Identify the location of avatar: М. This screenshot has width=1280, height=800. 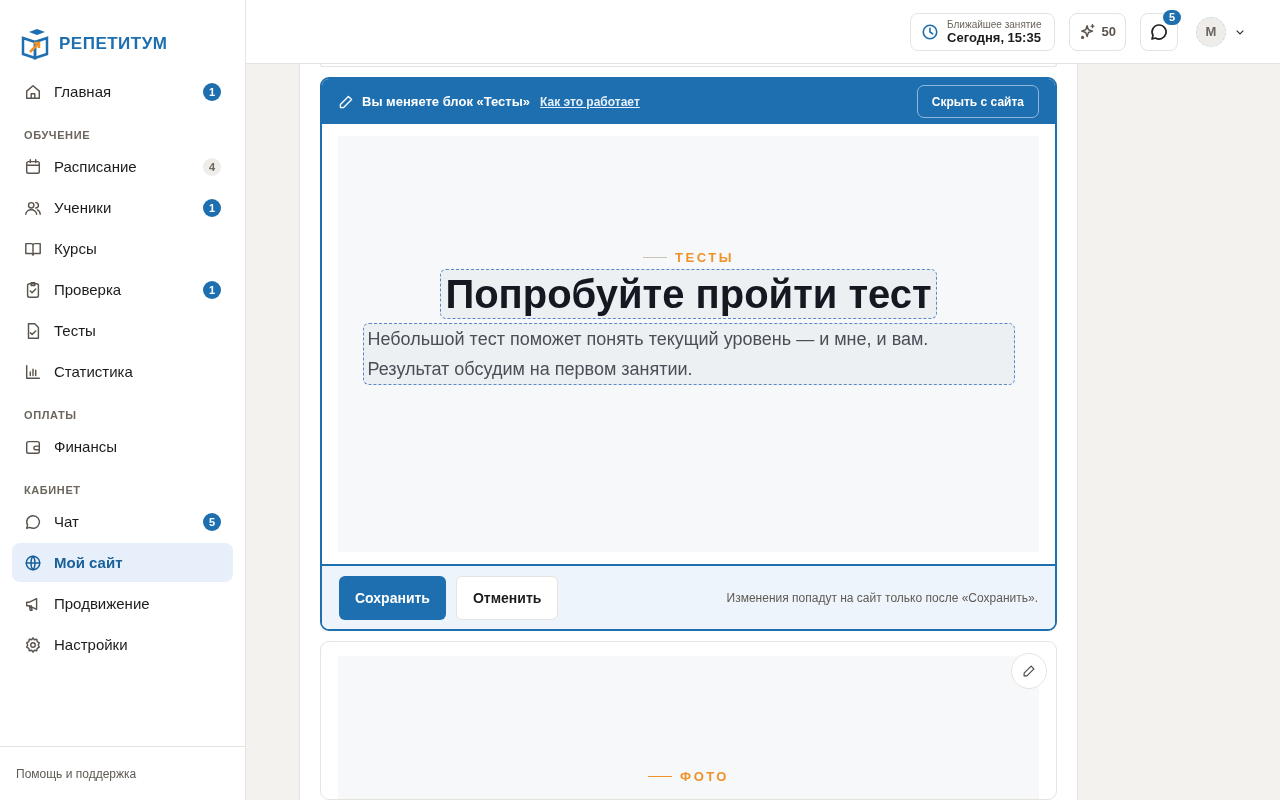
(1211, 31).